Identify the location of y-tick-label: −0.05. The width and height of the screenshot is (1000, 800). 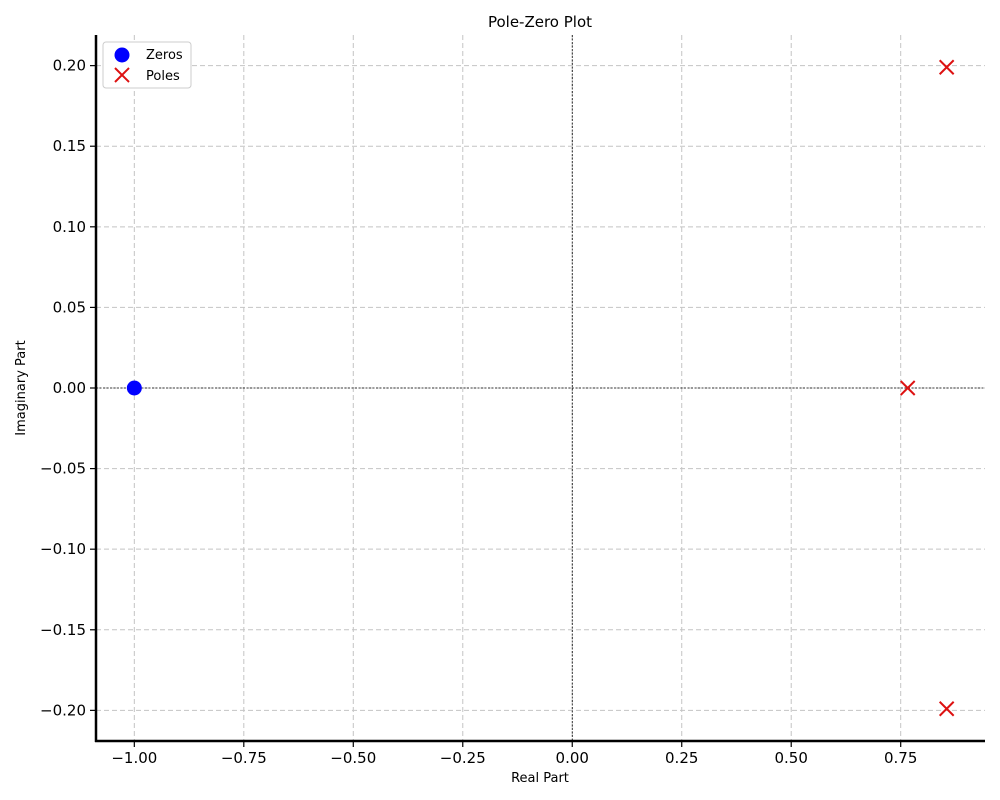
(63, 469).